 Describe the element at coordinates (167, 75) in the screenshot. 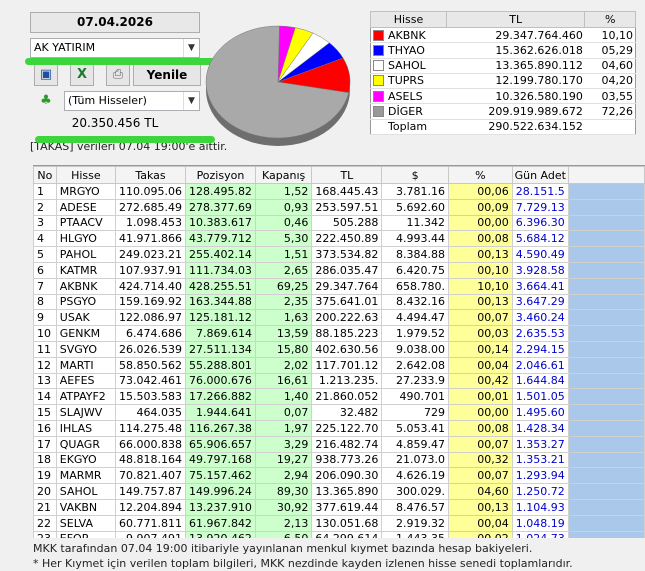

I see `refresh-button: Yenile` at that location.